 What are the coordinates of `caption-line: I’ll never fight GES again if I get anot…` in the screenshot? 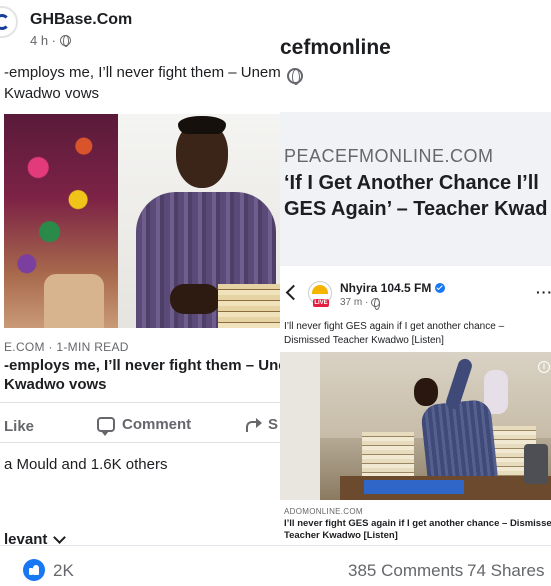 It's located at (394, 326).